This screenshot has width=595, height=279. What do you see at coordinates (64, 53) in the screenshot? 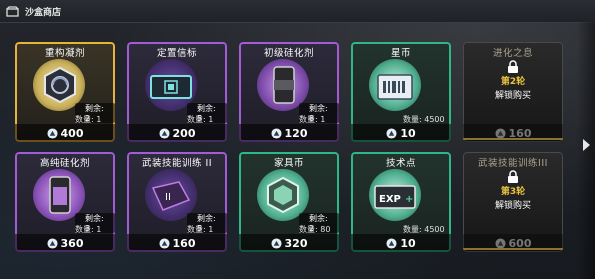
I see `item-name: 重构凝剂` at bounding box center [64, 53].